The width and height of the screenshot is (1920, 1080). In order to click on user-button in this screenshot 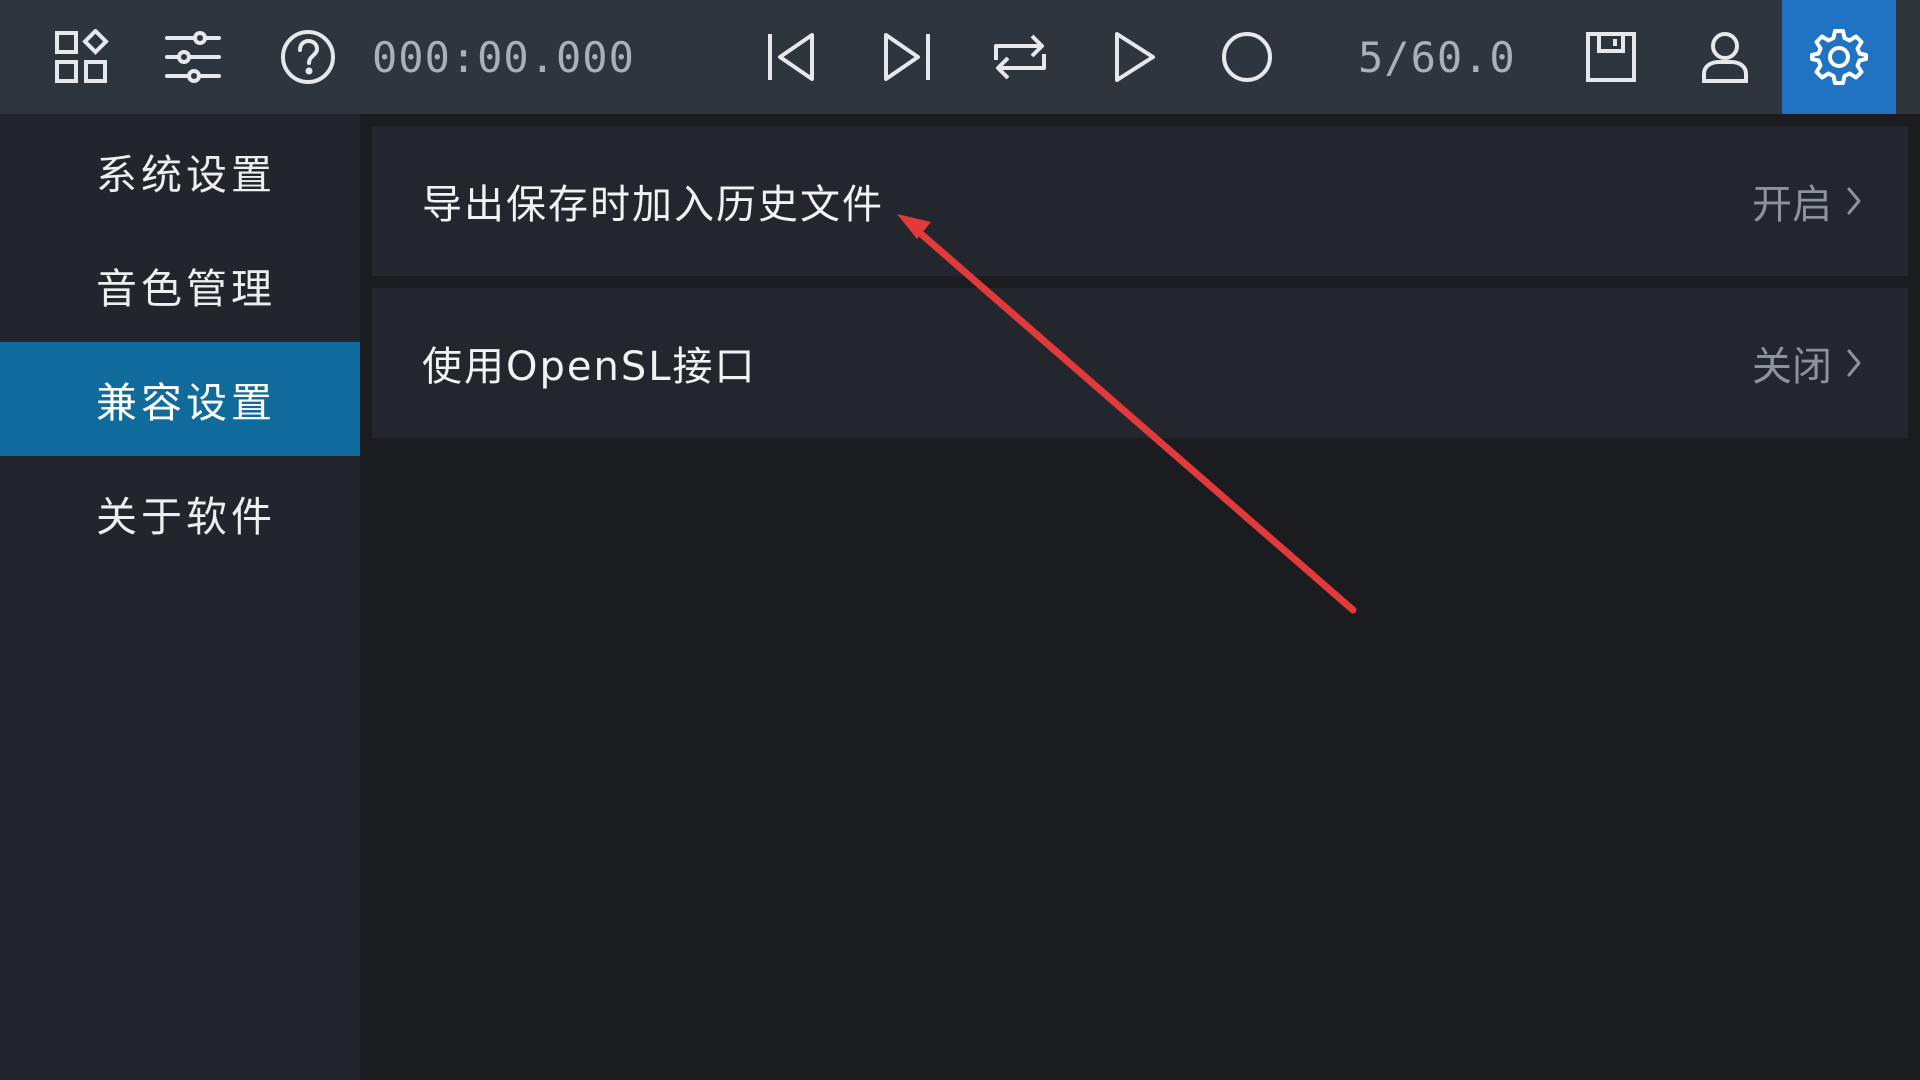, I will do `click(1725, 57)`.